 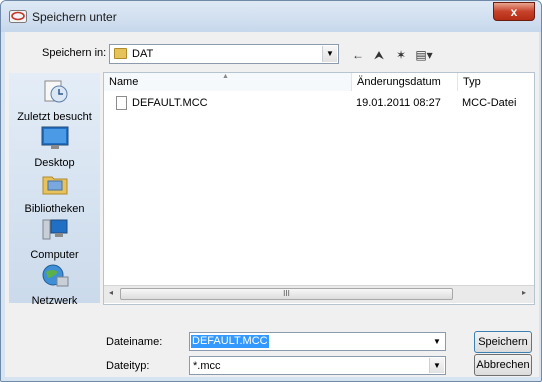 What do you see at coordinates (111, 292) in the screenshot?
I see `scroll-left-icon: ◂` at bounding box center [111, 292].